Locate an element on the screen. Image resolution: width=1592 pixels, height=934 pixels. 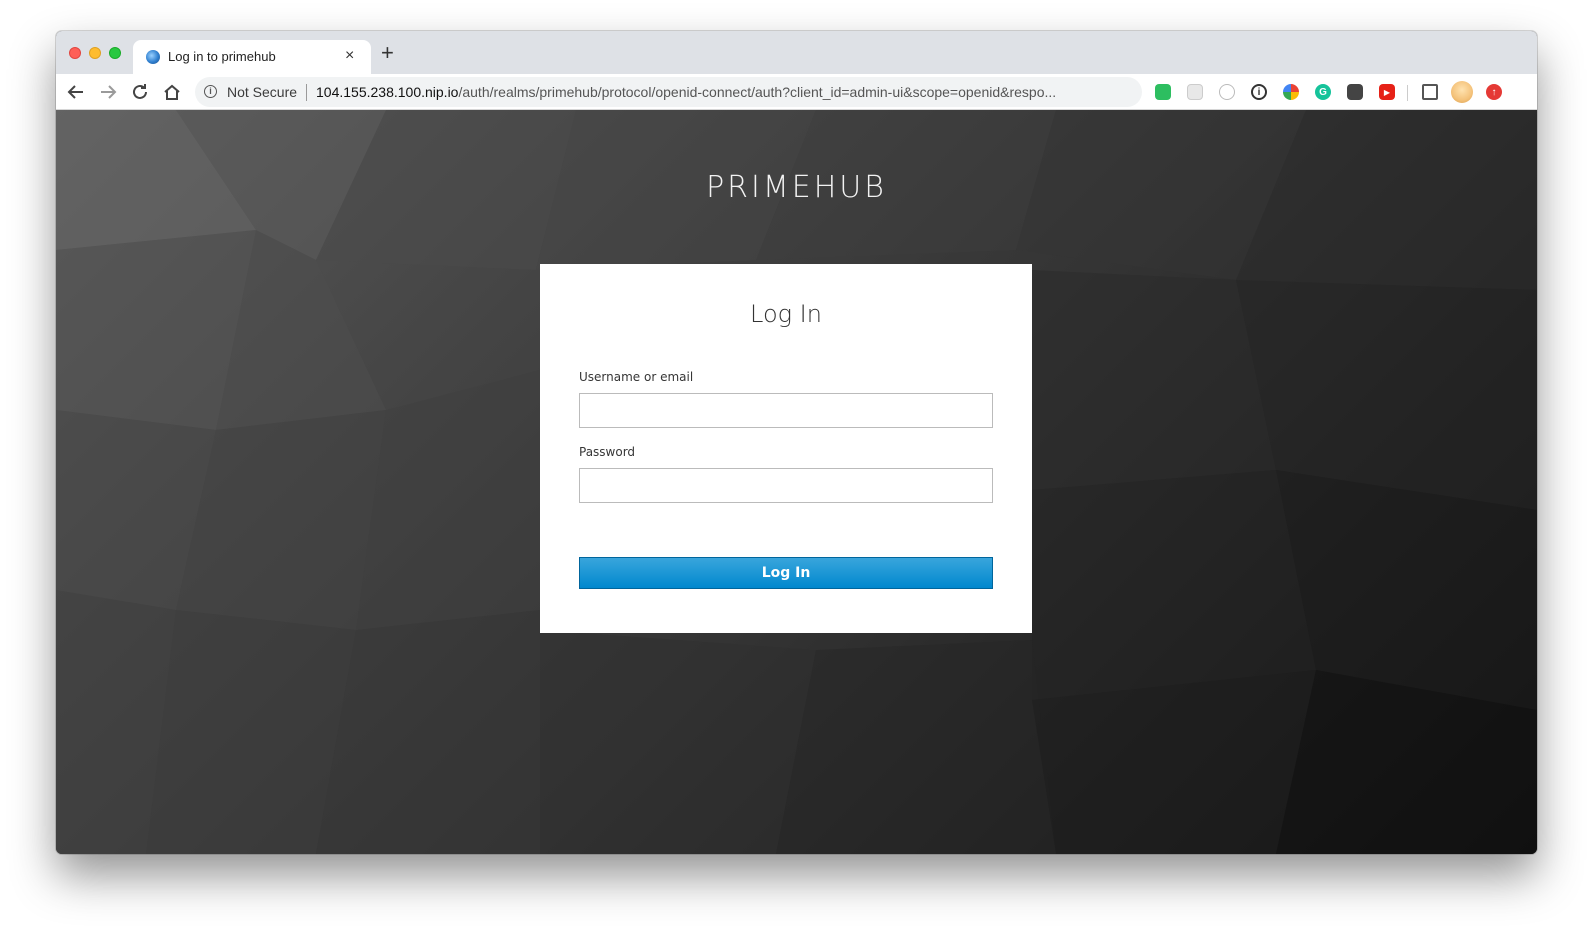
profile-avatar is located at coordinates (1462, 92).